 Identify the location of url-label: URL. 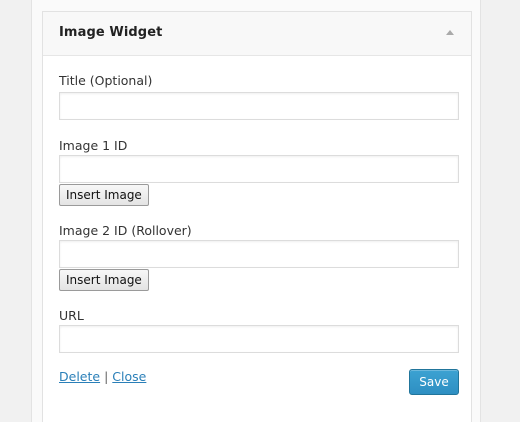
(71, 315).